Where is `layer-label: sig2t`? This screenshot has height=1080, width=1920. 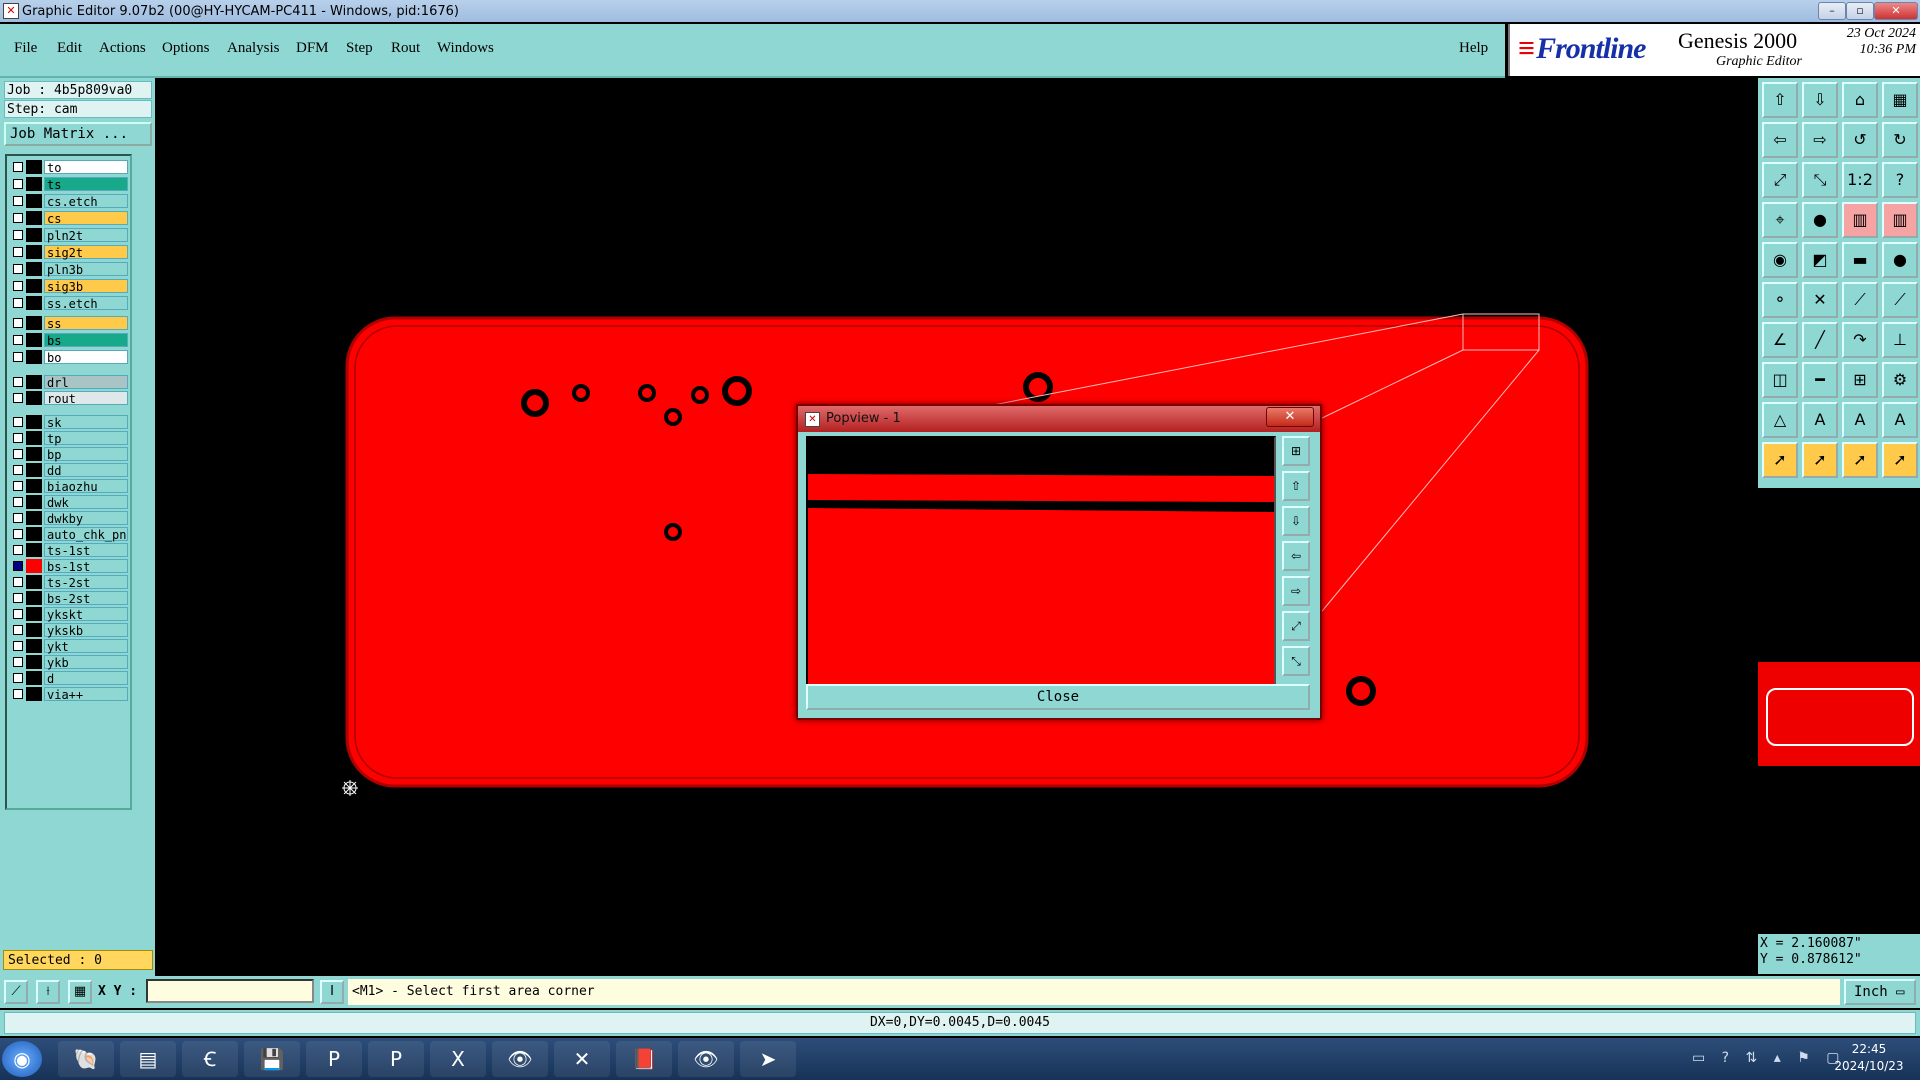
layer-label: sig2t is located at coordinates (86, 252).